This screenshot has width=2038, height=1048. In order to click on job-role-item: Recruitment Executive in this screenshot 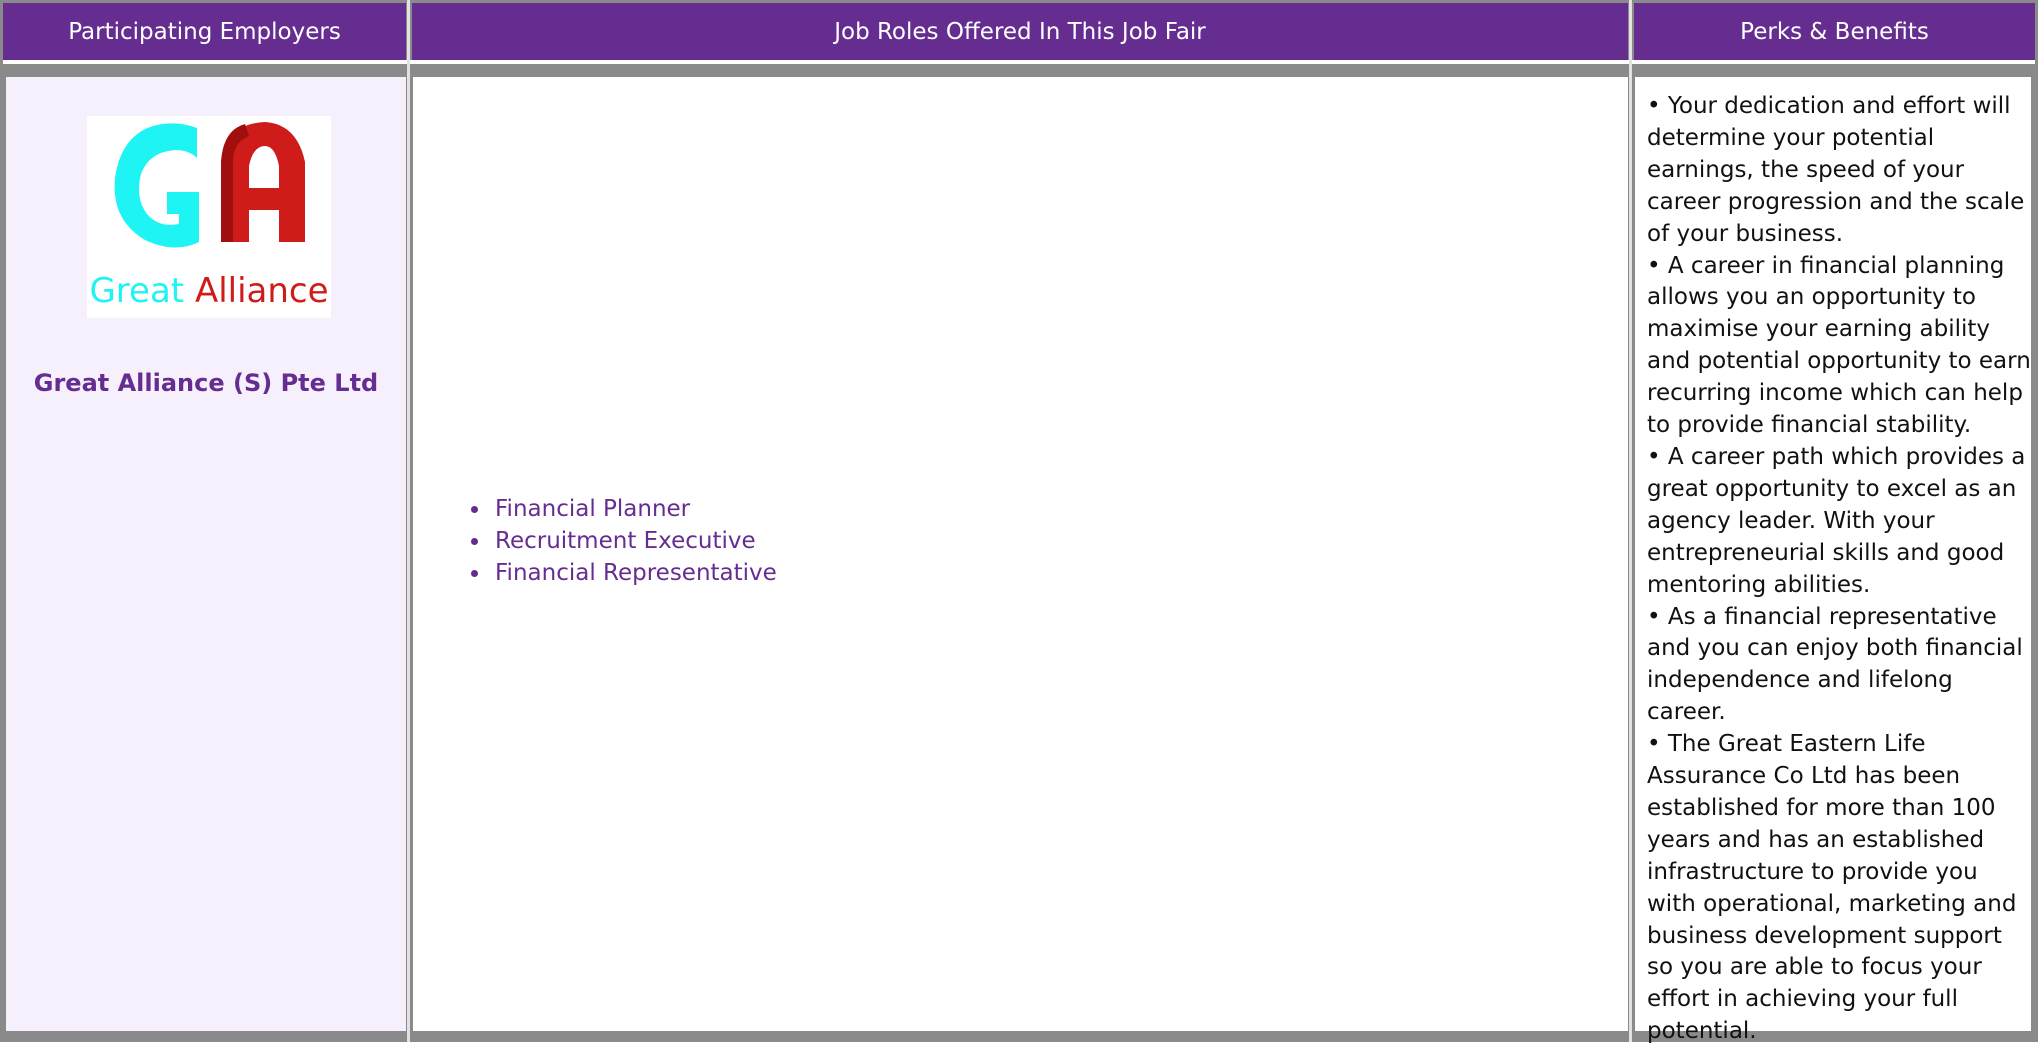, I will do `click(624, 541)`.